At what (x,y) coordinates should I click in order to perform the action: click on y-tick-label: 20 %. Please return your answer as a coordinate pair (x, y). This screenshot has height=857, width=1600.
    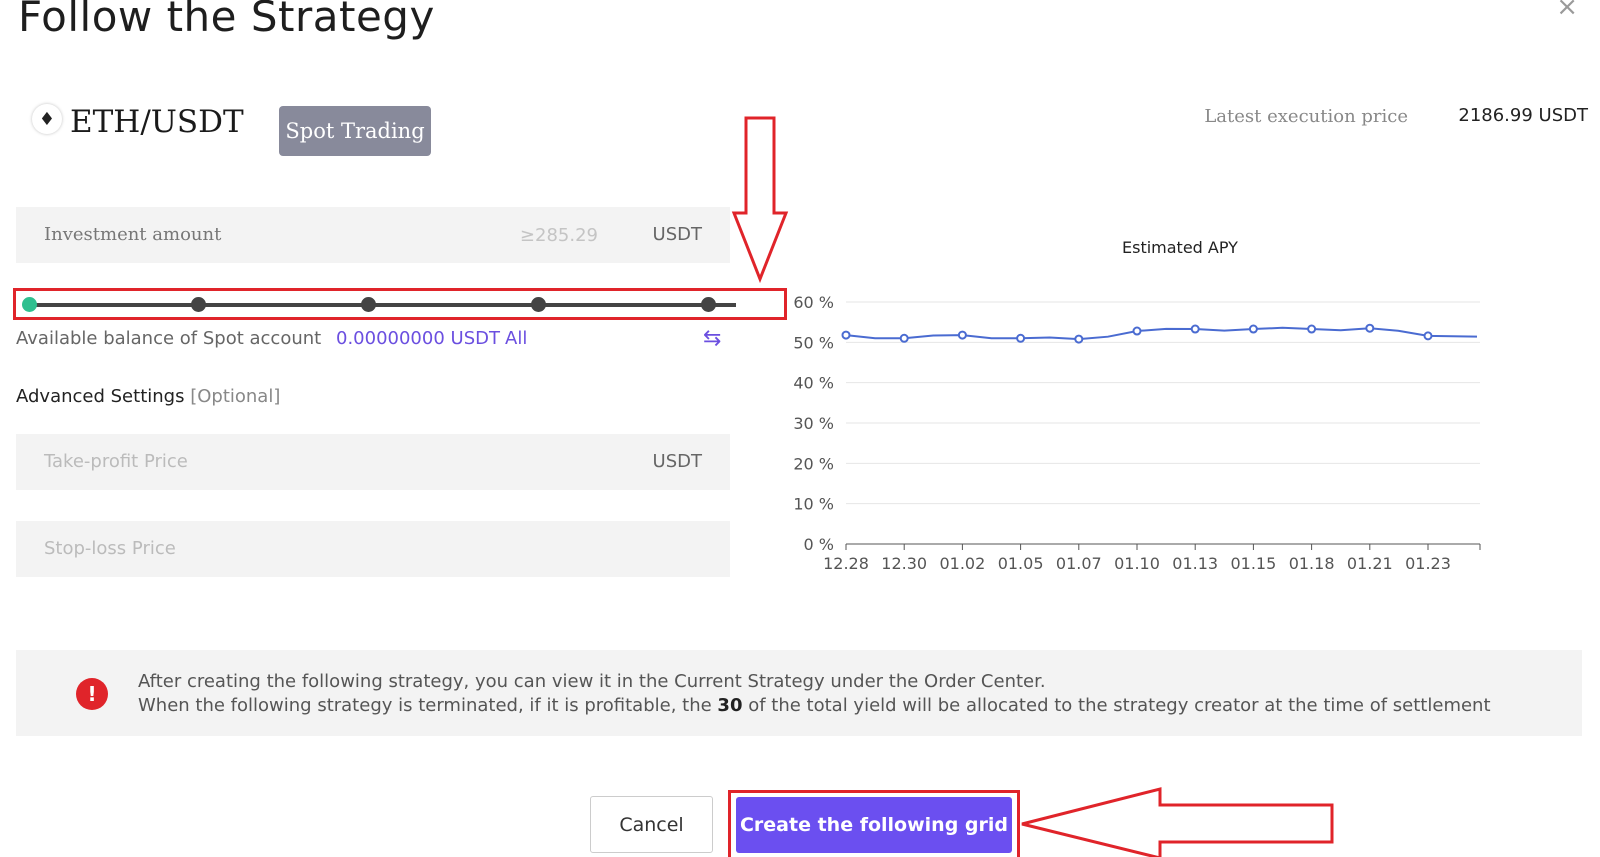
    Looking at the image, I should click on (813, 463).